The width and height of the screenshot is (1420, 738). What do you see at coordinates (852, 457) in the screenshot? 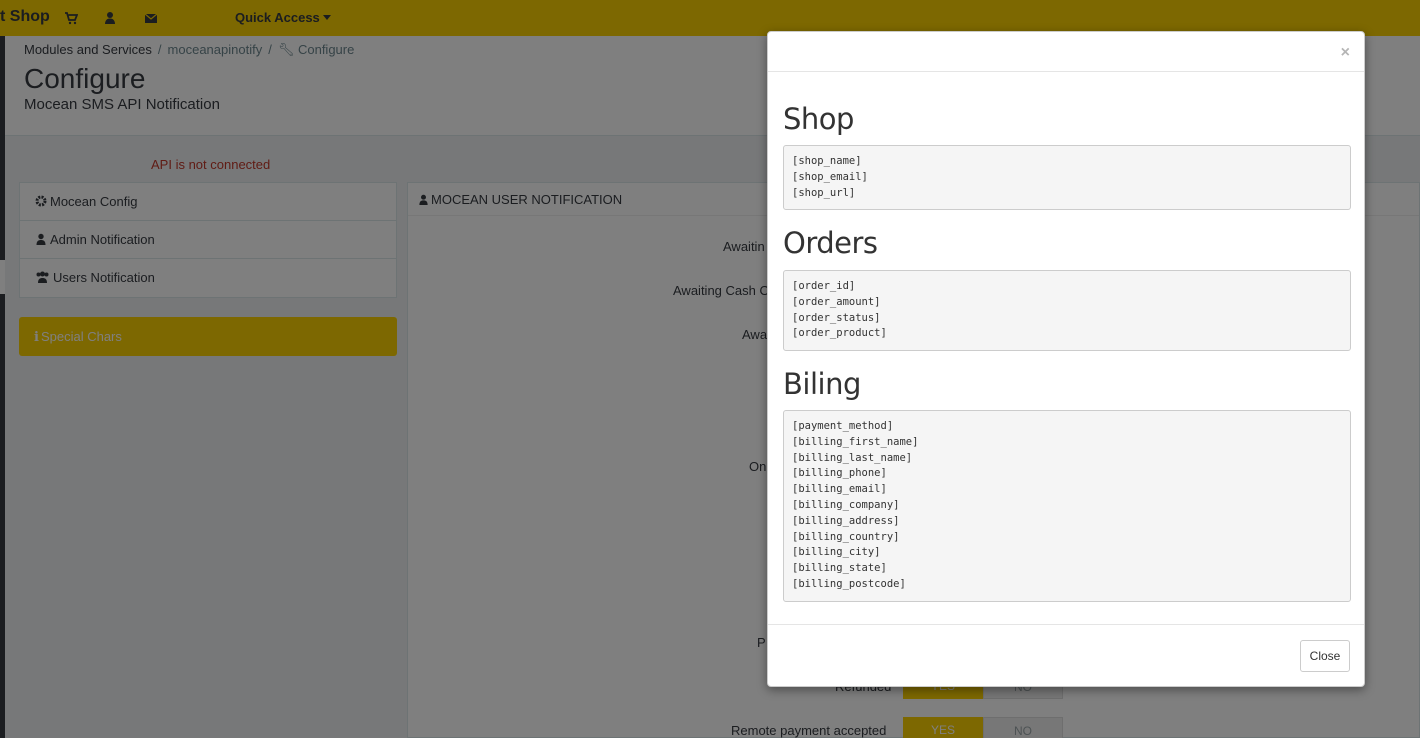
I see `code-line: [billing_last_name]` at bounding box center [852, 457].